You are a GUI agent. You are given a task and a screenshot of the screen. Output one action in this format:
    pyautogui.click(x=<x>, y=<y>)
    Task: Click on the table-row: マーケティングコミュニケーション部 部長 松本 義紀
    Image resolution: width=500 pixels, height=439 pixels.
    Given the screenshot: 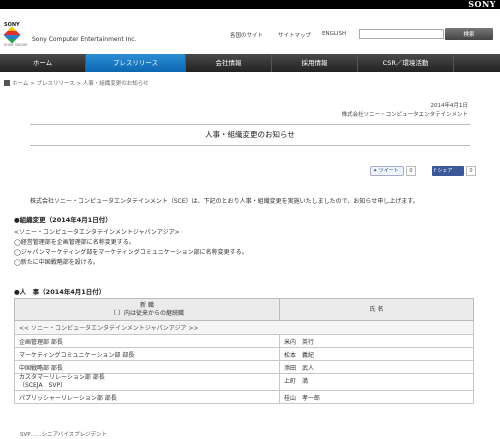 What is the action you would take?
    pyautogui.click(x=244, y=354)
    